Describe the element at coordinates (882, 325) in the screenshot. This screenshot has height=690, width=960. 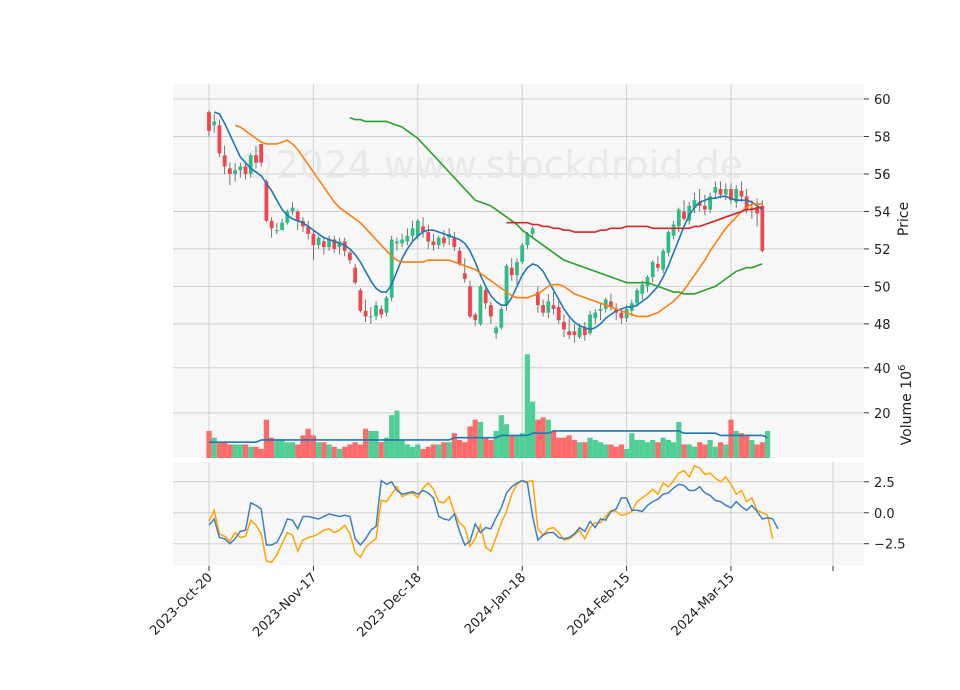
I see `price-ytick-label: 48` at that location.